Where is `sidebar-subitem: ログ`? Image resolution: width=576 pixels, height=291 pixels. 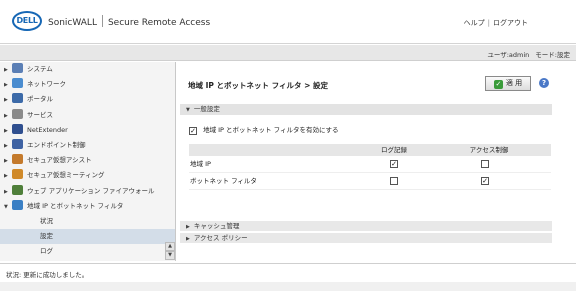
sidebar-subitem: ログ is located at coordinates (87, 251).